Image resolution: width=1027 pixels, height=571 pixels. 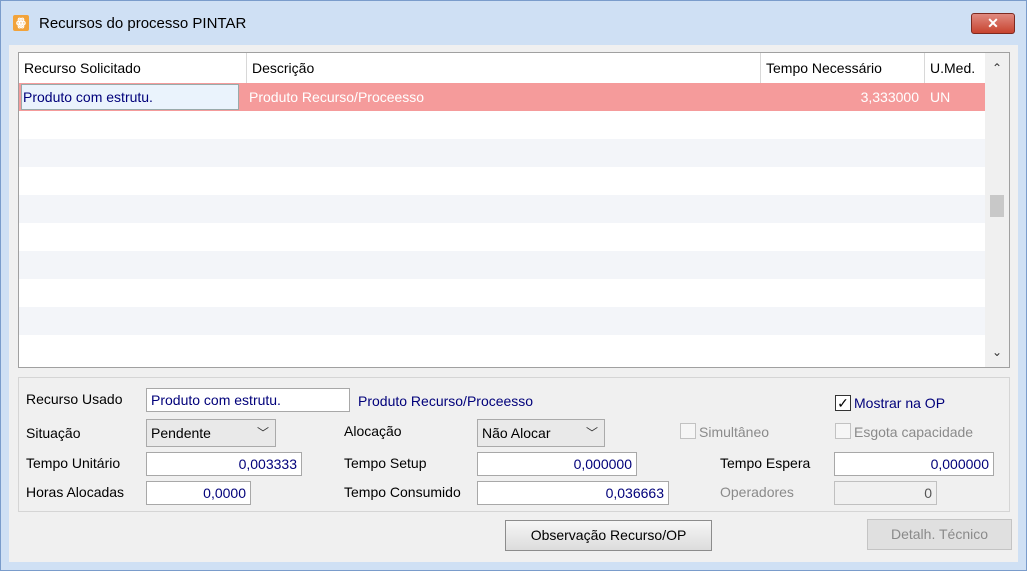 What do you see at coordinates (914, 464) in the screenshot?
I see `tempo-espera-field: 0,000000` at bounding box center [914, 464].